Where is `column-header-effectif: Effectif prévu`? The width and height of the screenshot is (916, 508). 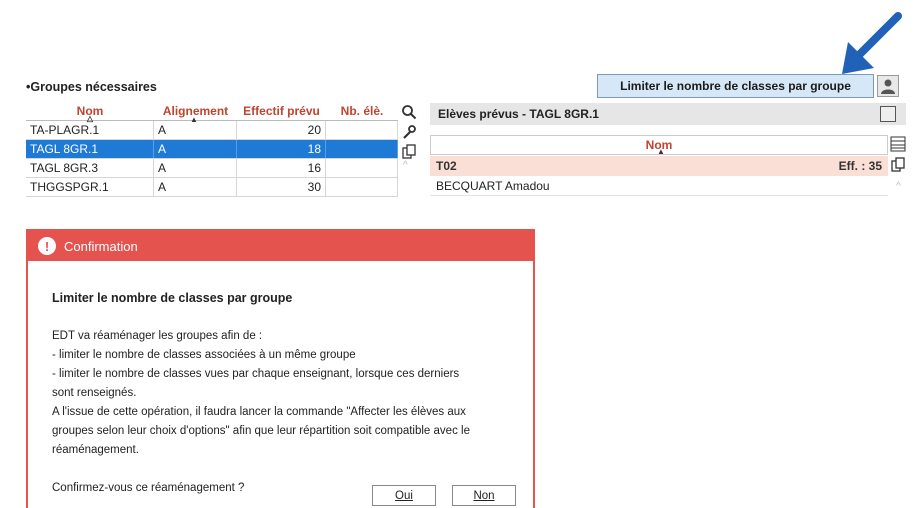
column-header-effectif: Effectif prévu is located at coordinates (281, 110).